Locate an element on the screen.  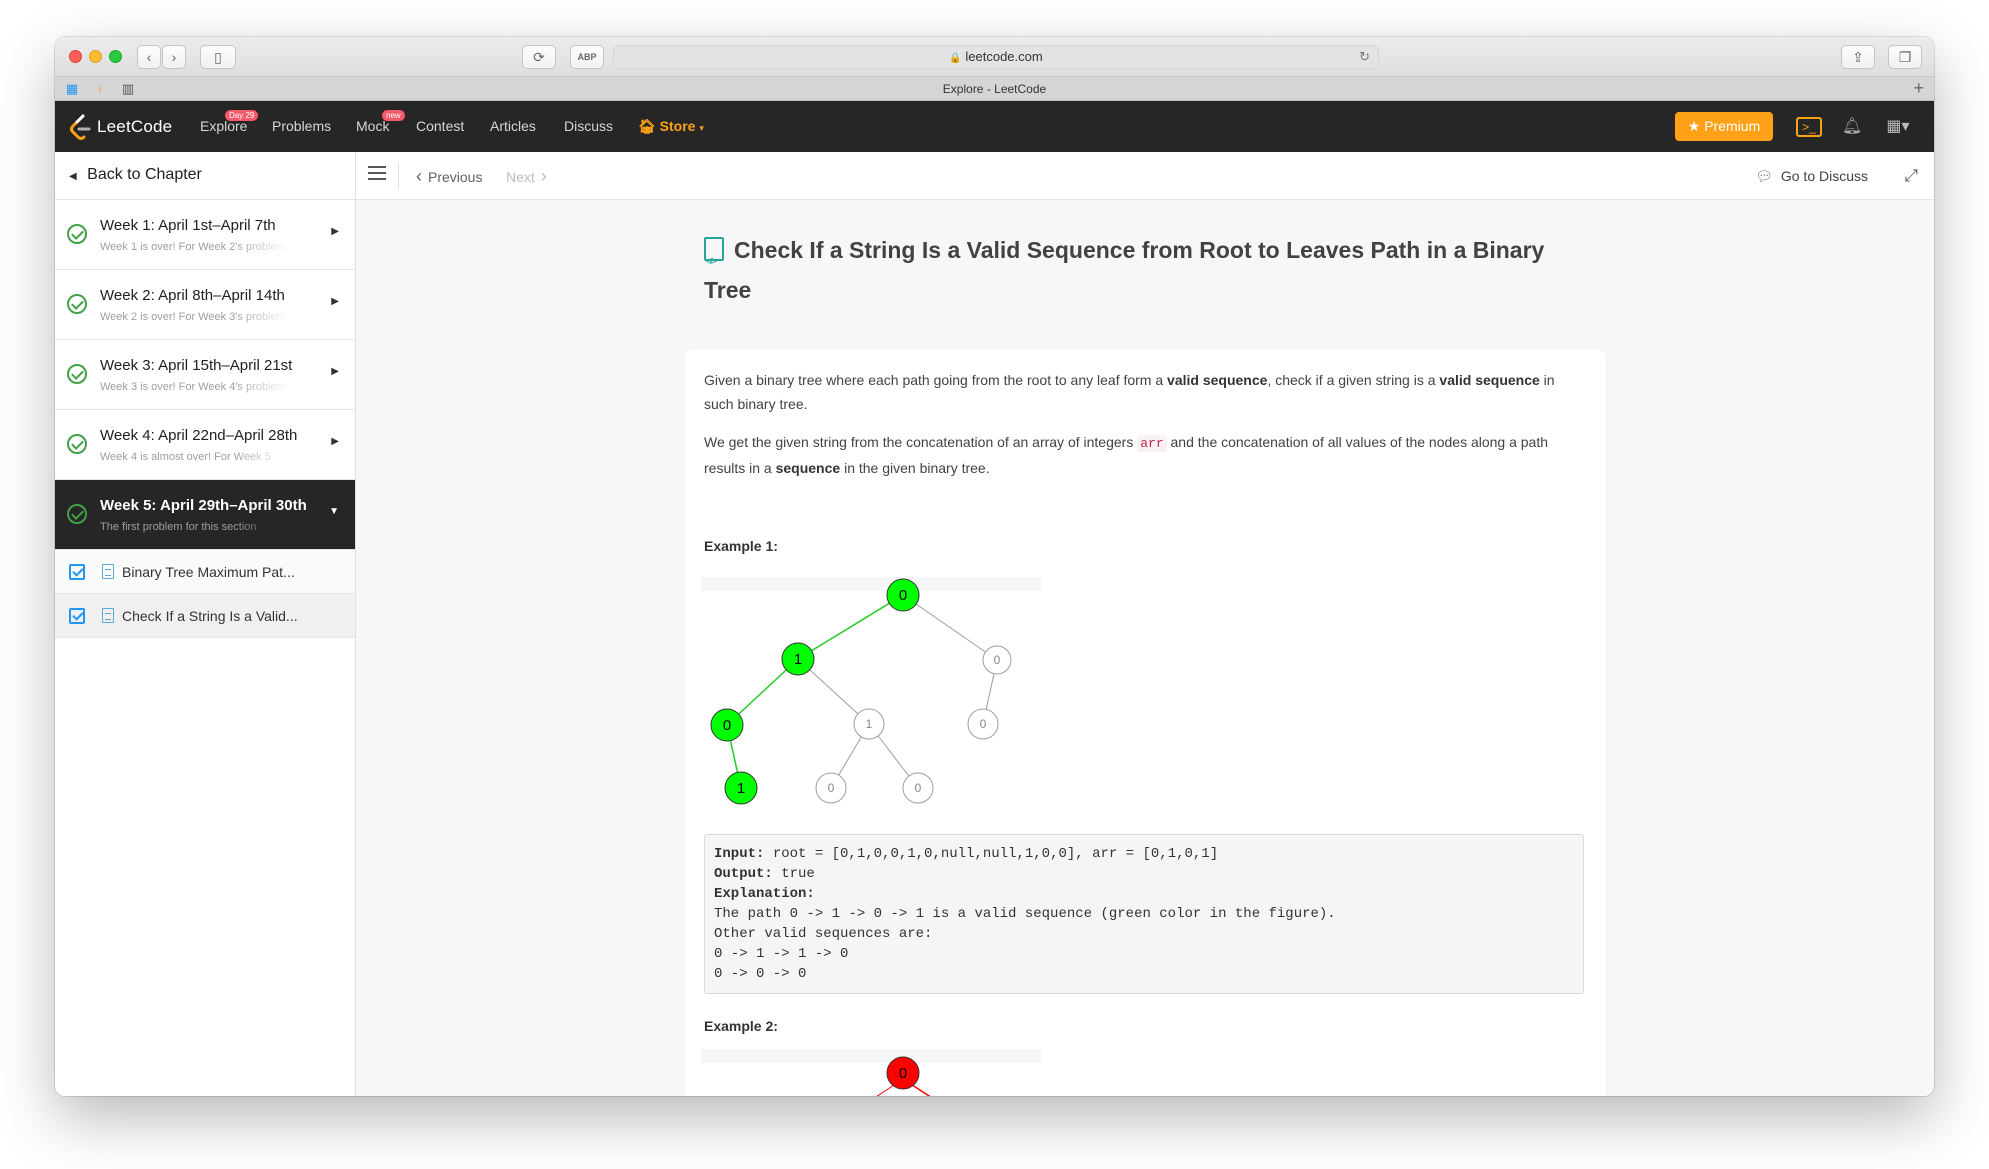
week-subtitle: Week 4 is almost over! For Week 5 is located at coordinates (185, 457).